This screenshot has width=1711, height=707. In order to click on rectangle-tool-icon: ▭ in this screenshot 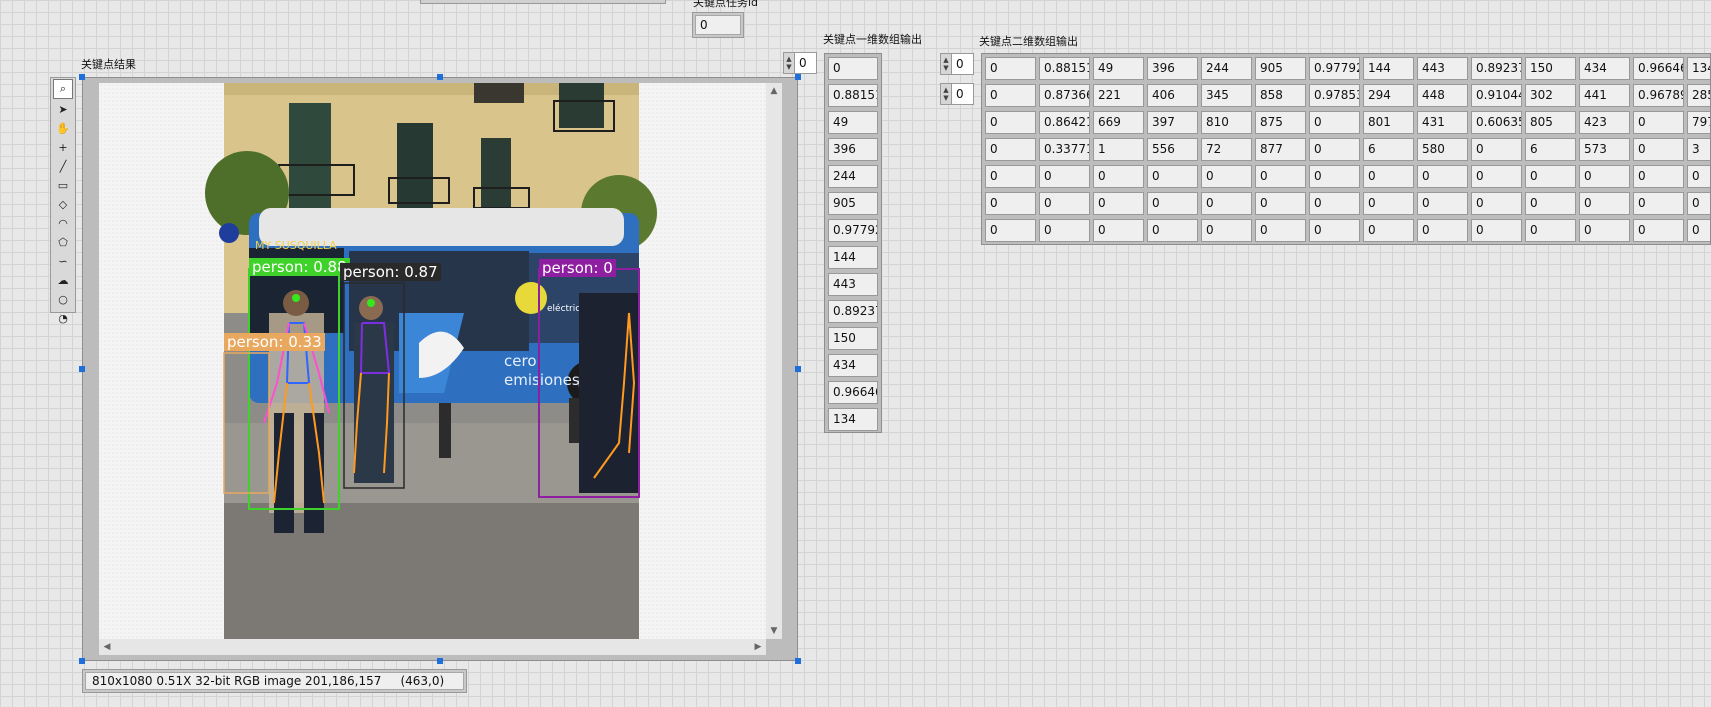, I will do `click(63, 185)`.